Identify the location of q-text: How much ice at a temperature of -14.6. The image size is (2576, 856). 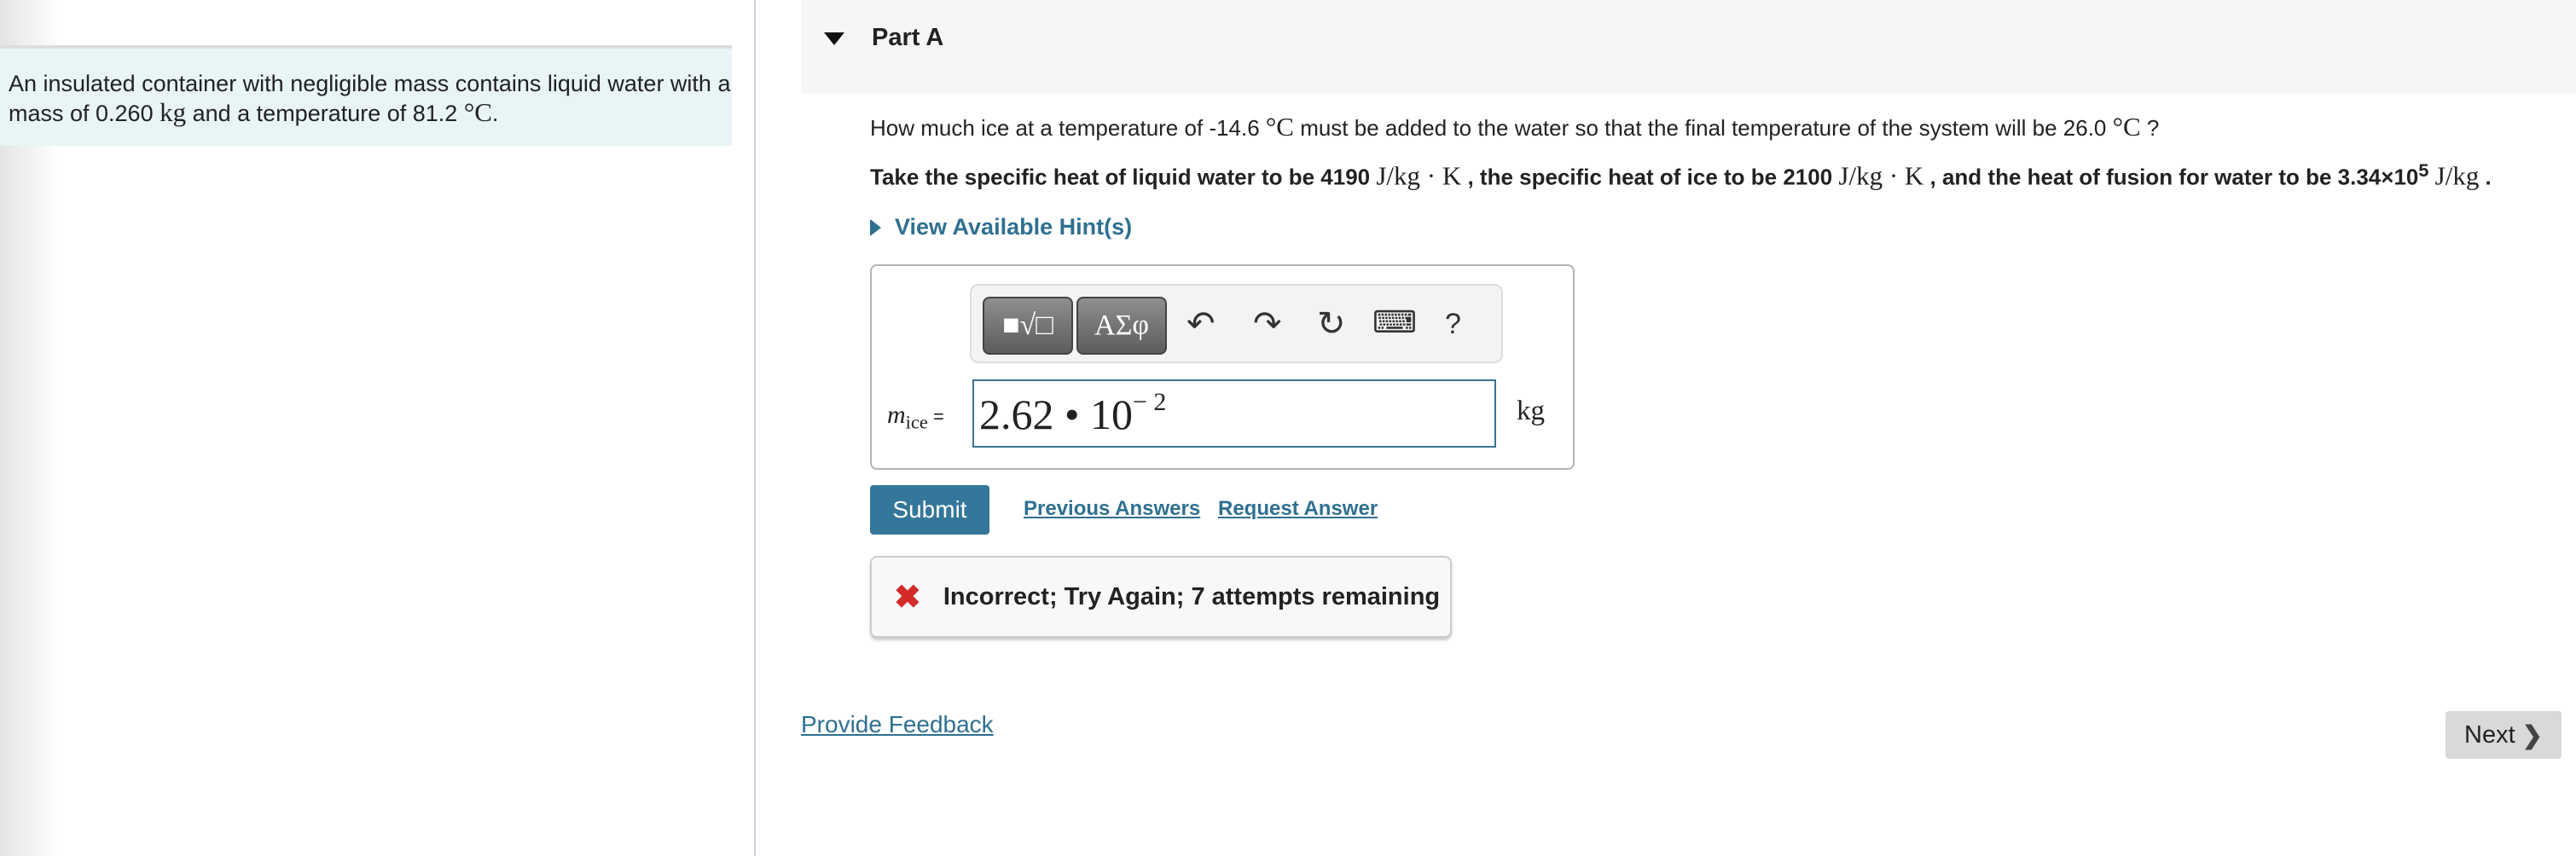
(1068, 128).